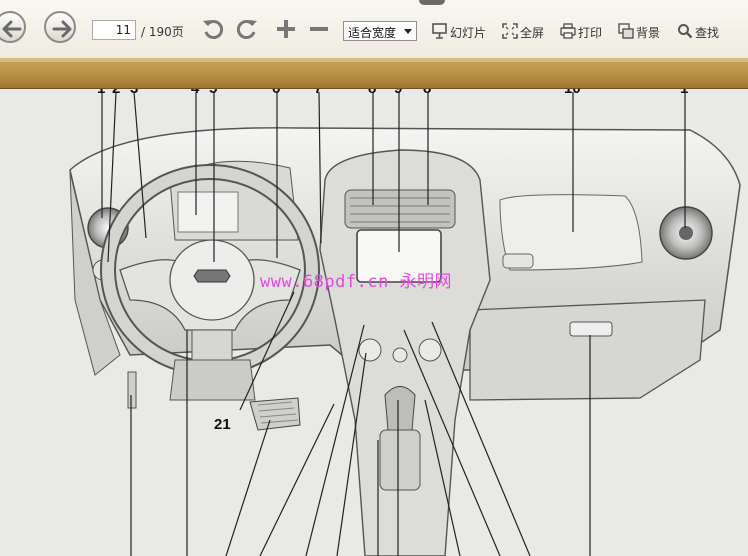 The image size is (748, 556). I want to click on chevron-down-icon, so click(408, 31).